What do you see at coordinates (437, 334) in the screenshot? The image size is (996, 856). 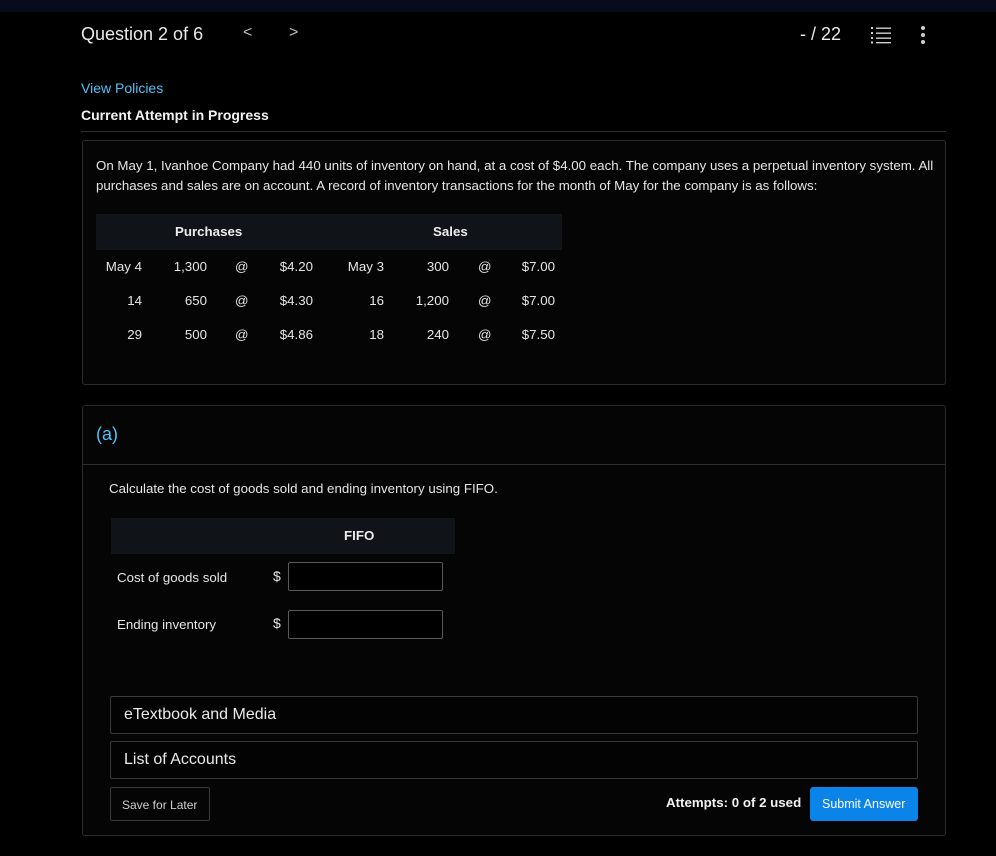 I see `table-cell: 240` at bounding box center [437, 334].